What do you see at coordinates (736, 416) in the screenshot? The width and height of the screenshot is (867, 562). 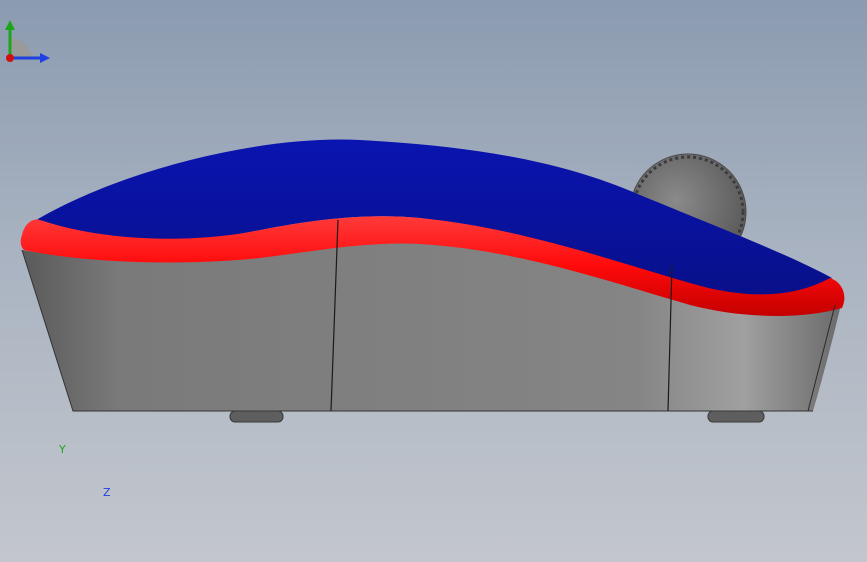 I see `foot-rear` at bounding box center [736, 416].